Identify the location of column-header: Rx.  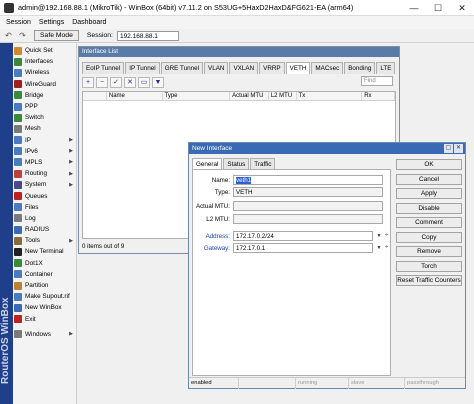
(378, 96).